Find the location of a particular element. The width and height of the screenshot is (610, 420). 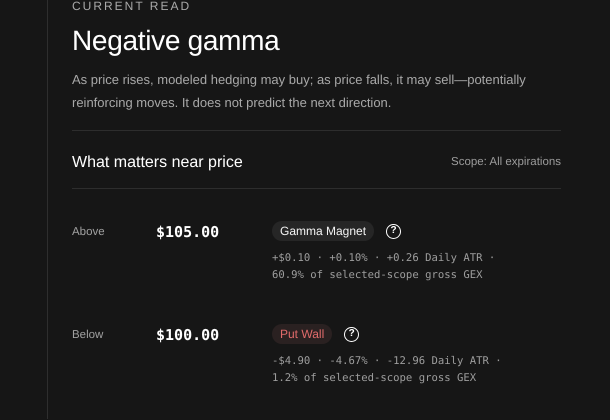

level-tag: Put Wall is located at coordinates (302, 334).